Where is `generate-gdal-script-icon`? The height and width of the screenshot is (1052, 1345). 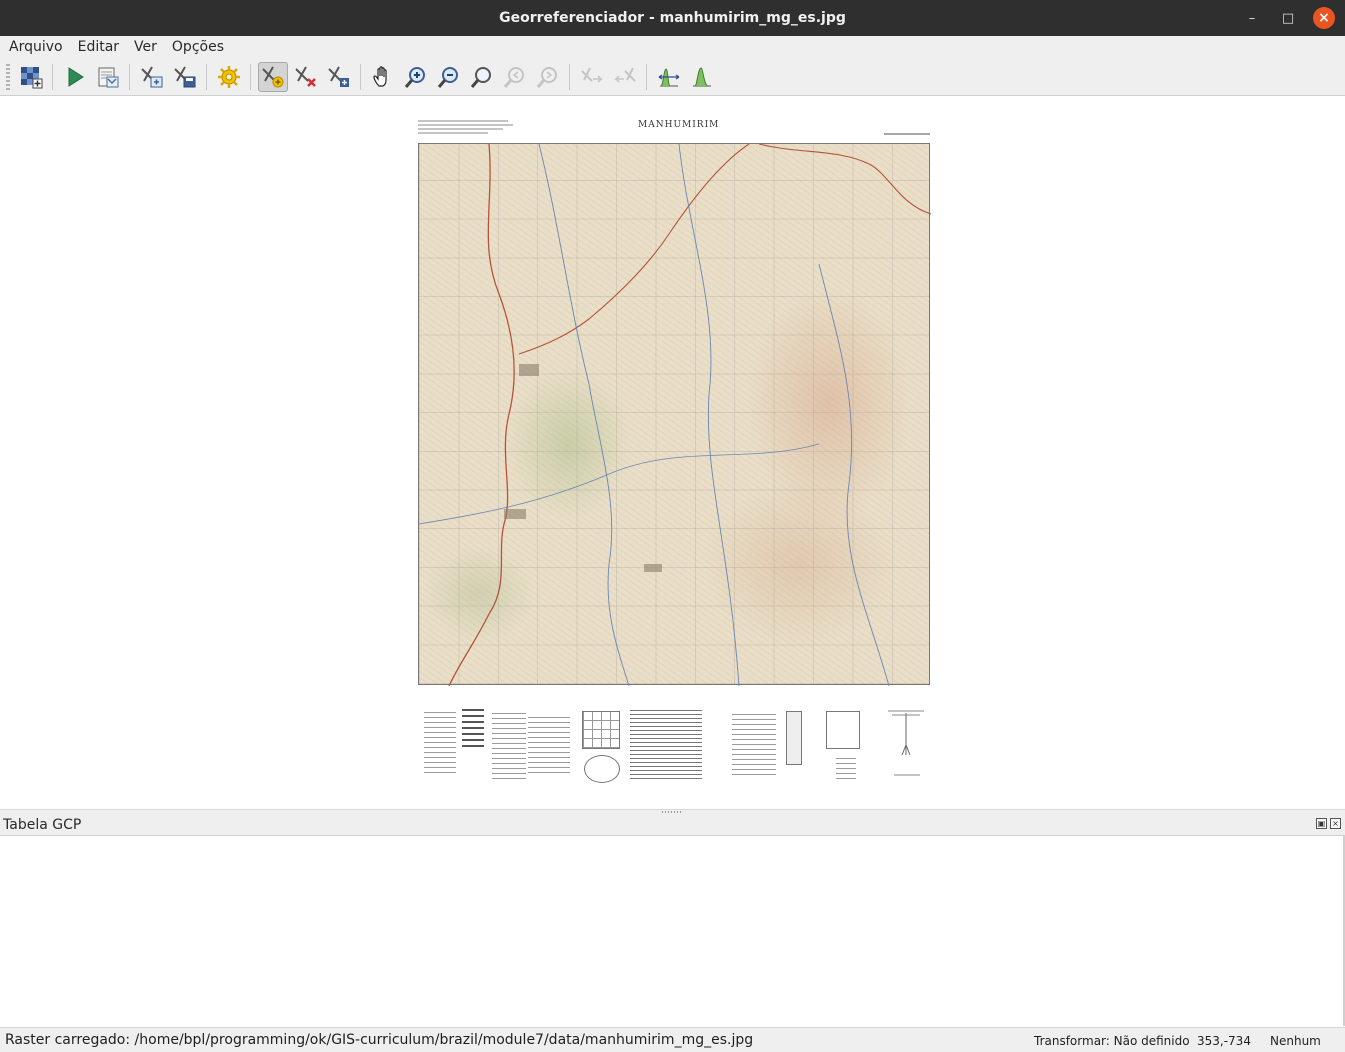
generate-gdal-script-icon is located at coordinates (108, 77).